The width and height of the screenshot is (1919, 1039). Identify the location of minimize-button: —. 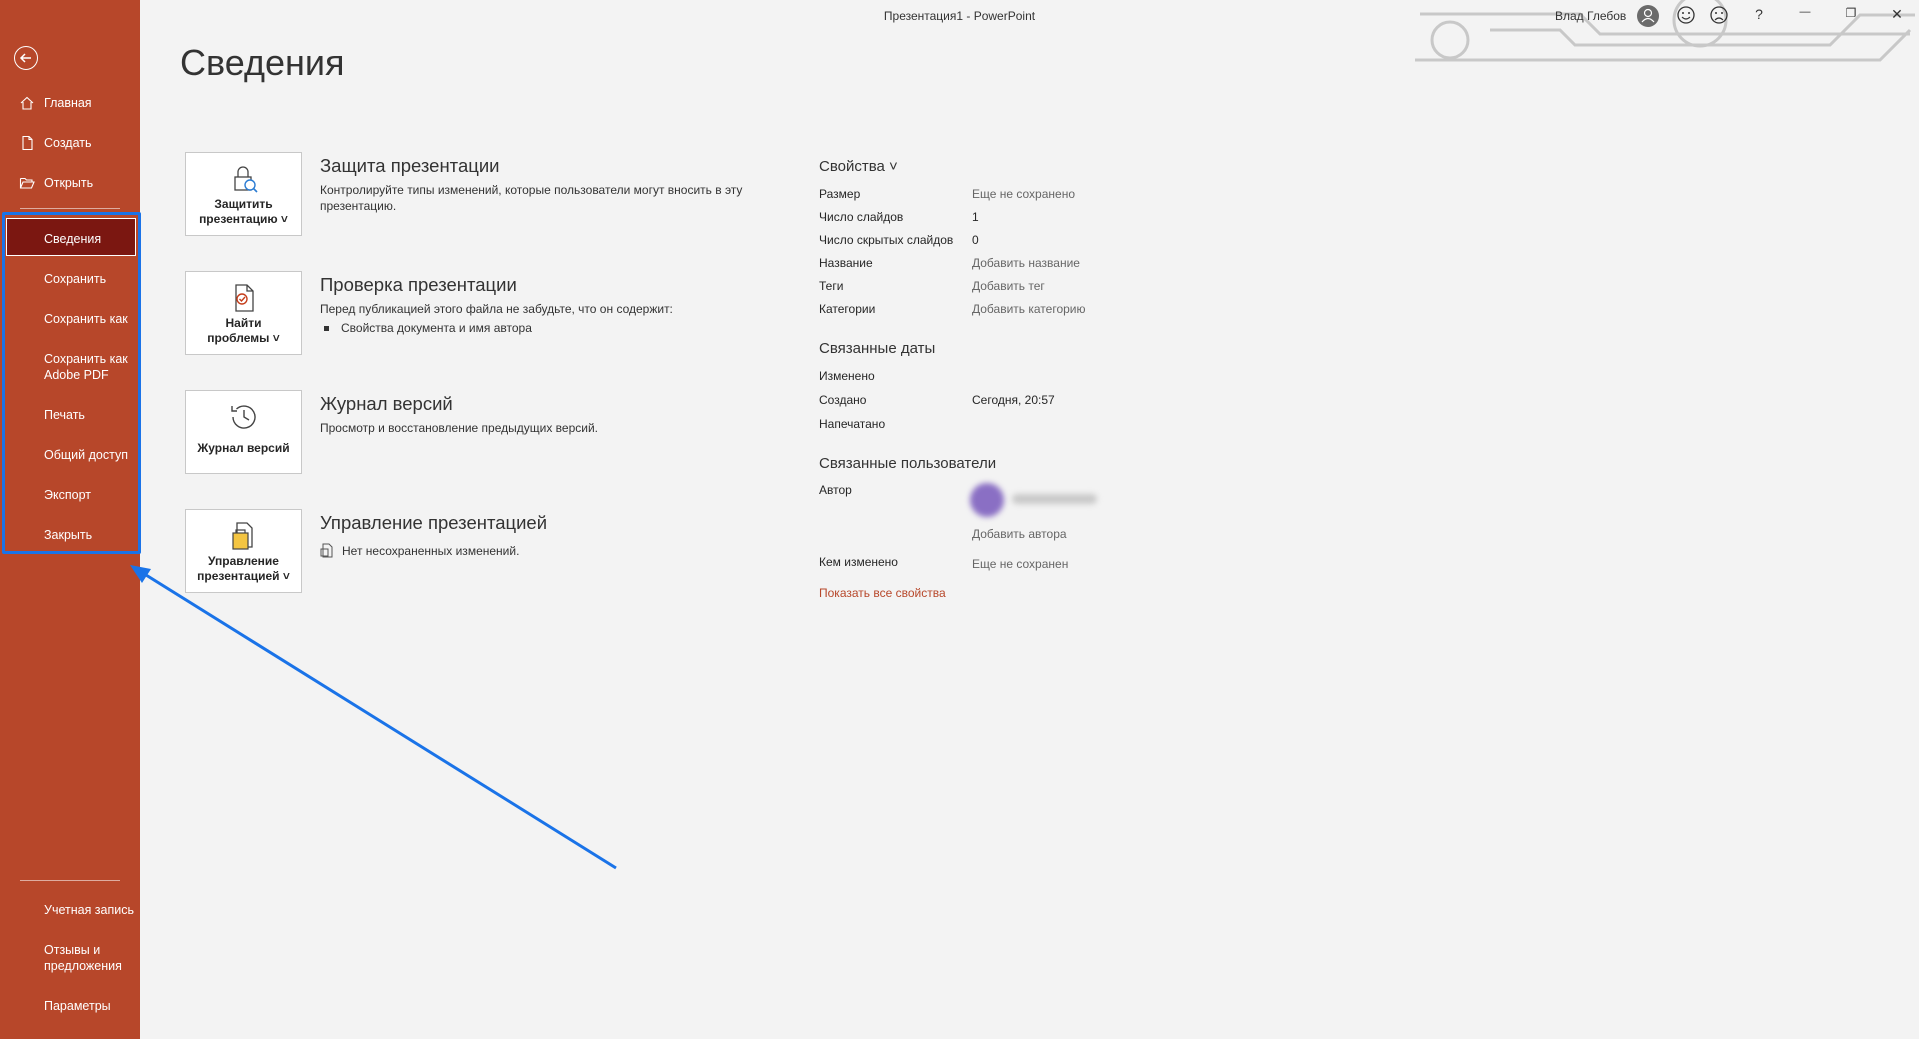
(1805, 12).